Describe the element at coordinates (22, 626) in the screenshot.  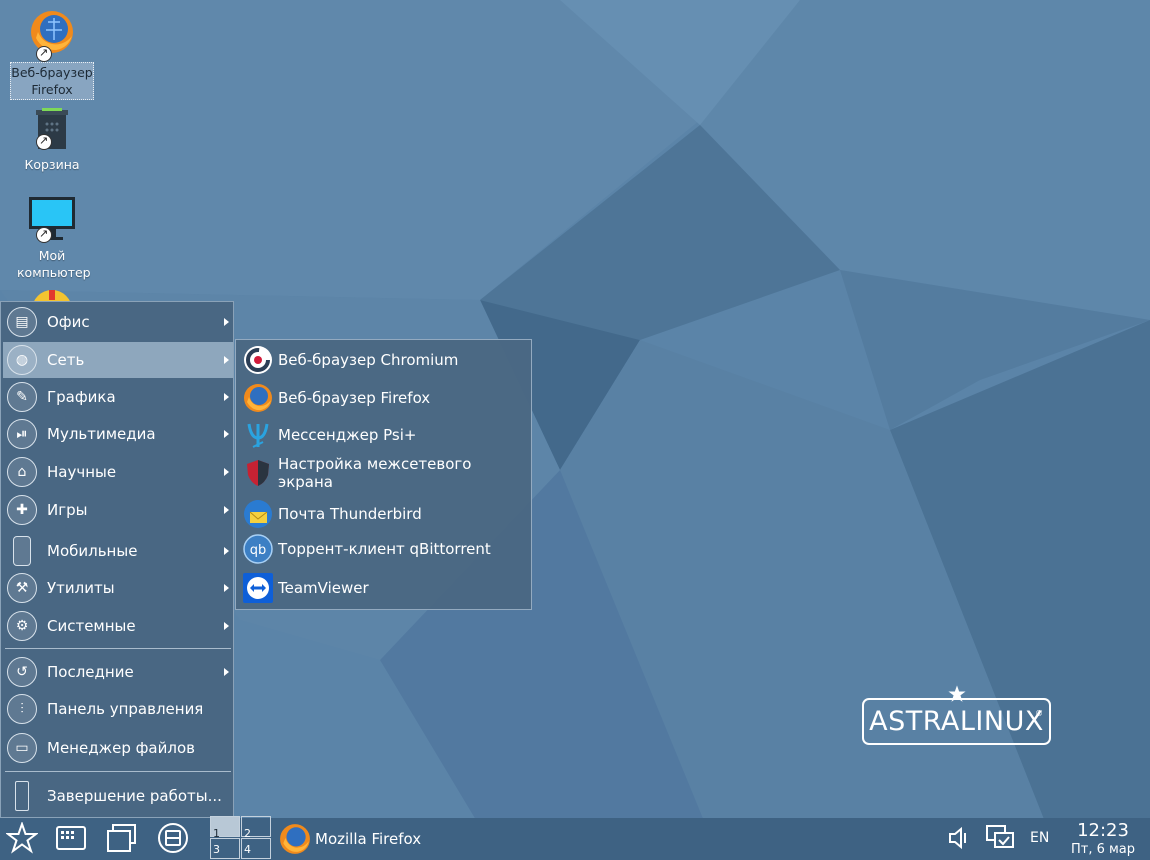
I see `gear-icon: ⚙` at that location.